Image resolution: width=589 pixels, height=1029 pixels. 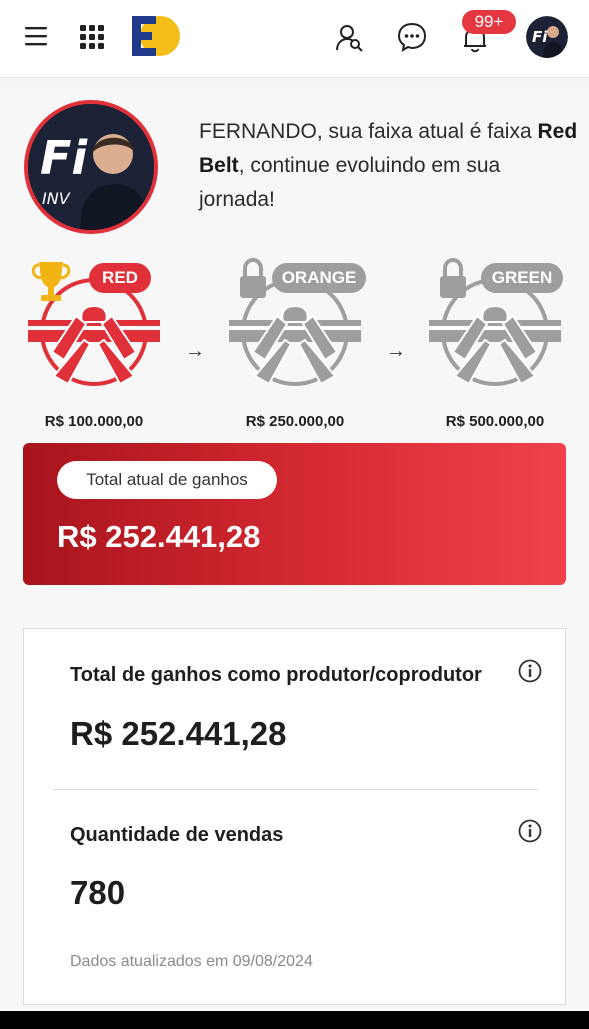 What do you see at coordinates (276, 675) in the screenshot?
I see `producer-earnings-label: Total de ganhos como produtor/coprodutor` at bounding box center [276, 675].